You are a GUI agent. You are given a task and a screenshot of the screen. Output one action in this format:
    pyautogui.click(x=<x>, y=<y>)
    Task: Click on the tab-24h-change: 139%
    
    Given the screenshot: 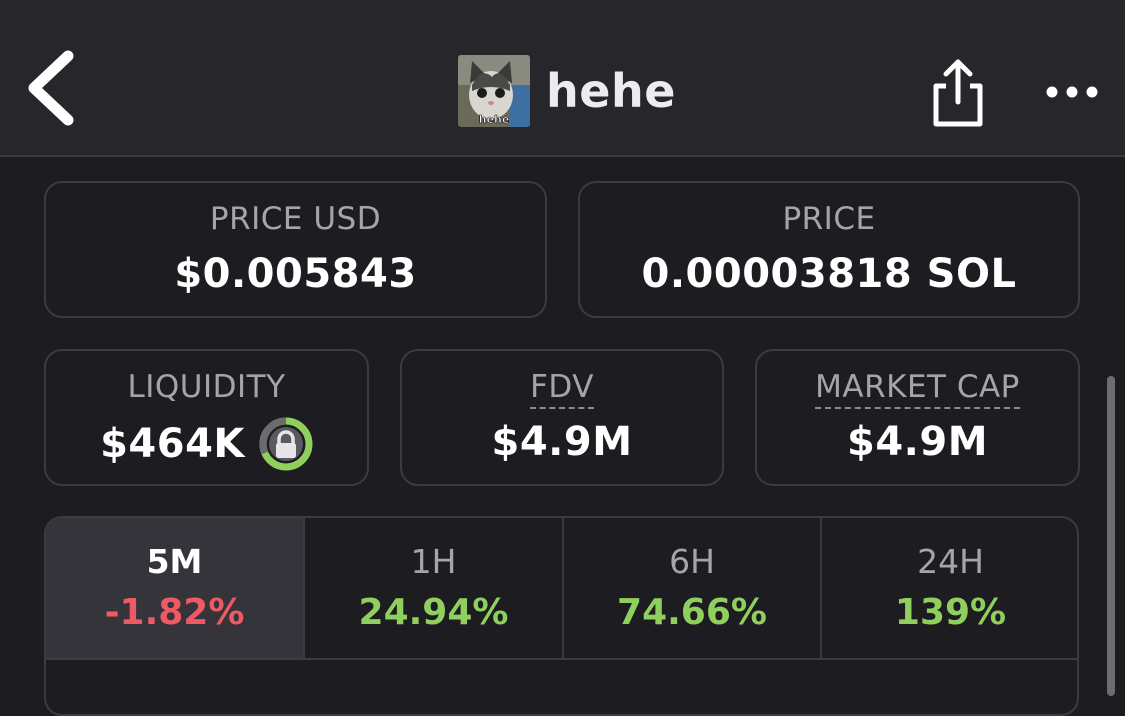 What is the action you would take?
    pyautogui.click(x=950, y=612)
    